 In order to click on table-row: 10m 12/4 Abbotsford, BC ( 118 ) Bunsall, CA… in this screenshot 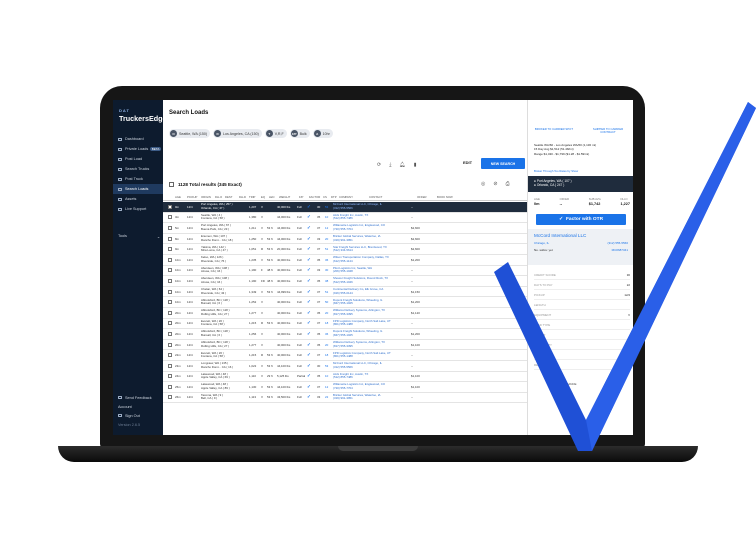, I will do `click(345, 302)`.